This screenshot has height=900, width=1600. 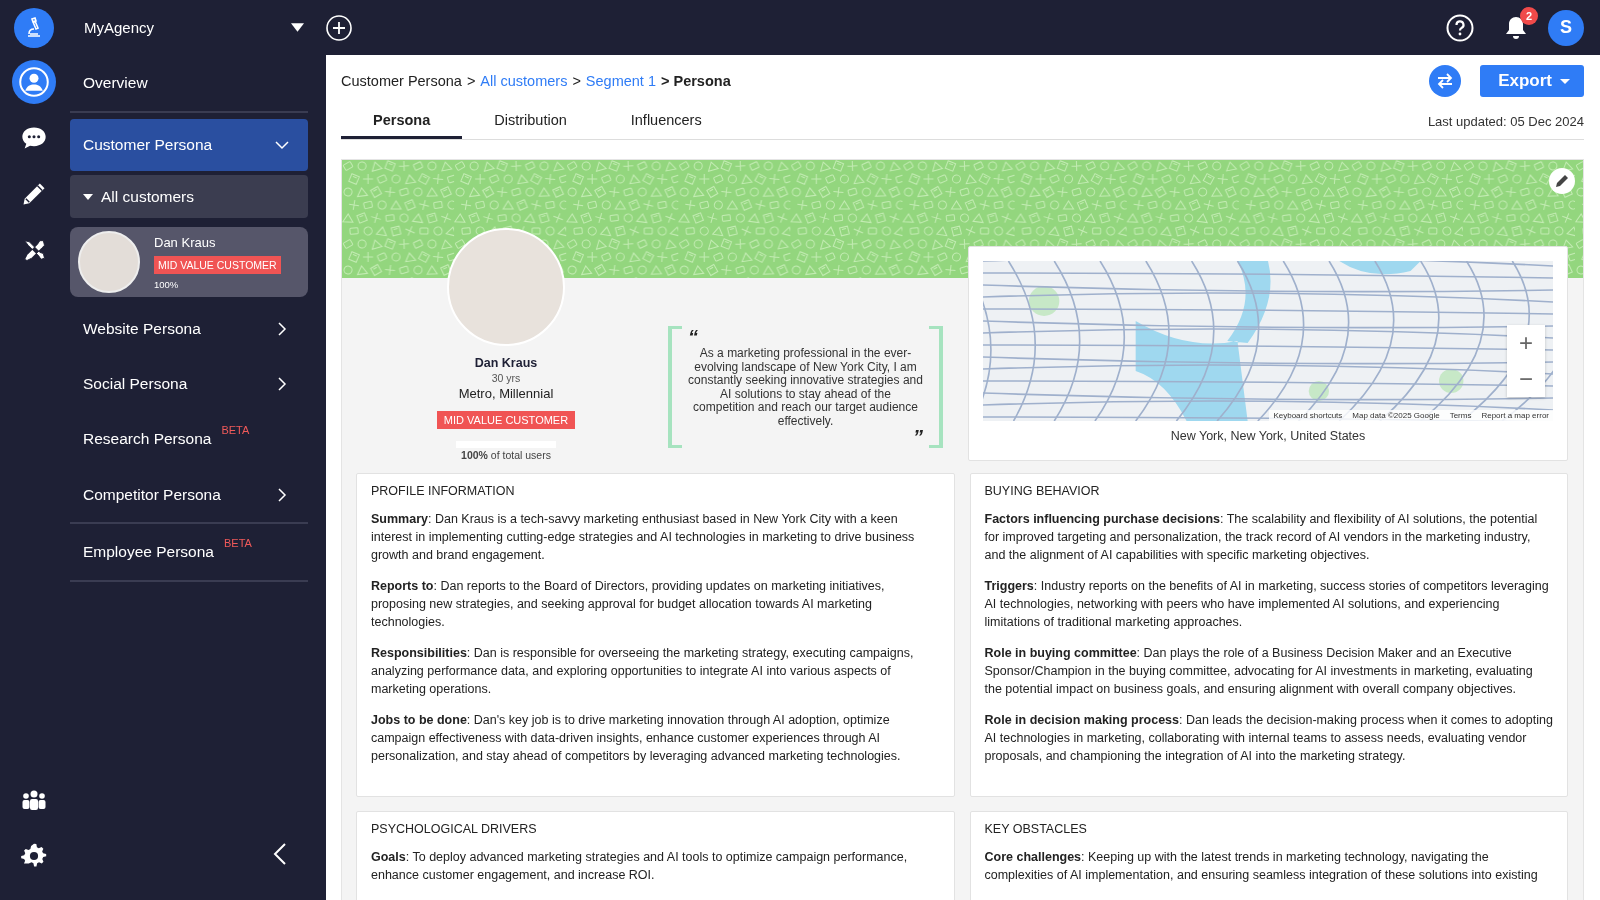 I want to click on pencil-icon, so click(x=1562, y=181).